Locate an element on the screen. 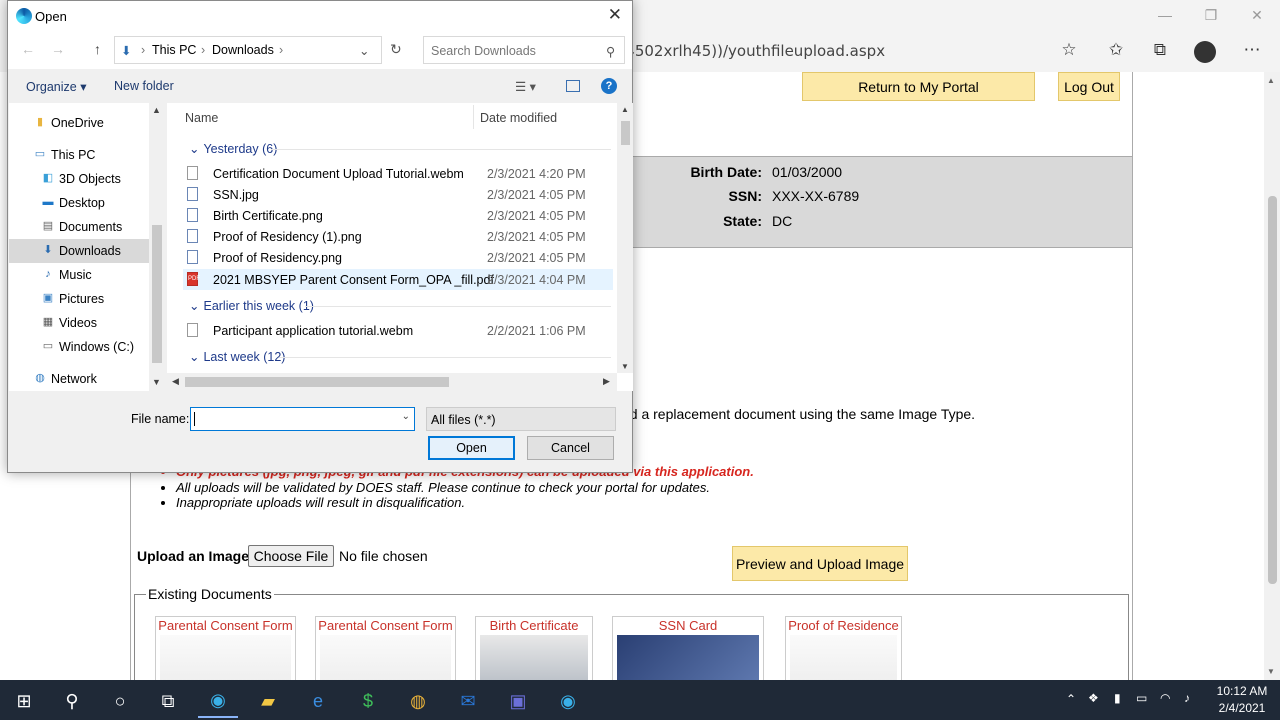  add-favorite-icon: ☆ is located at coordinates (1069, 50).